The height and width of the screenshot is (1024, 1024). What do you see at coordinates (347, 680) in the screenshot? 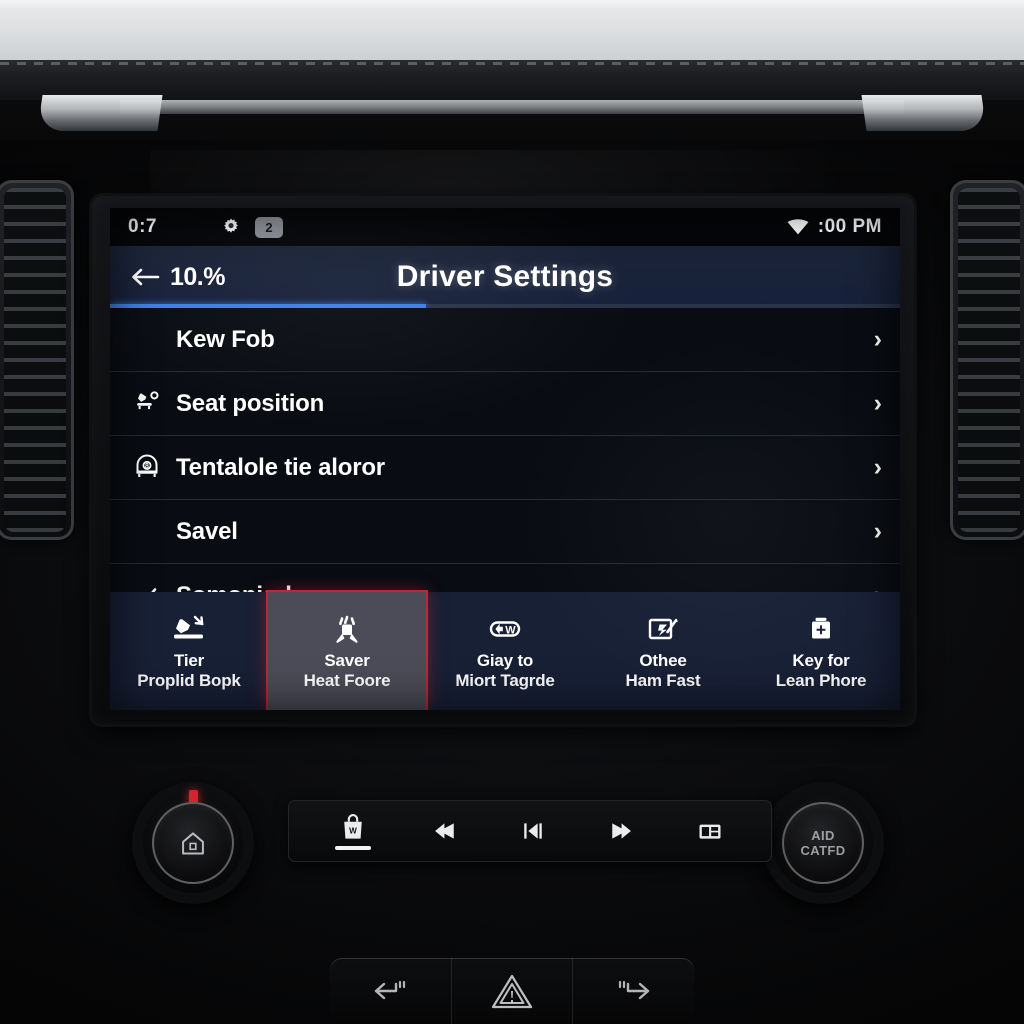
I see `tab-label-line2: Heat Foore` at bounding box center [347, 680].